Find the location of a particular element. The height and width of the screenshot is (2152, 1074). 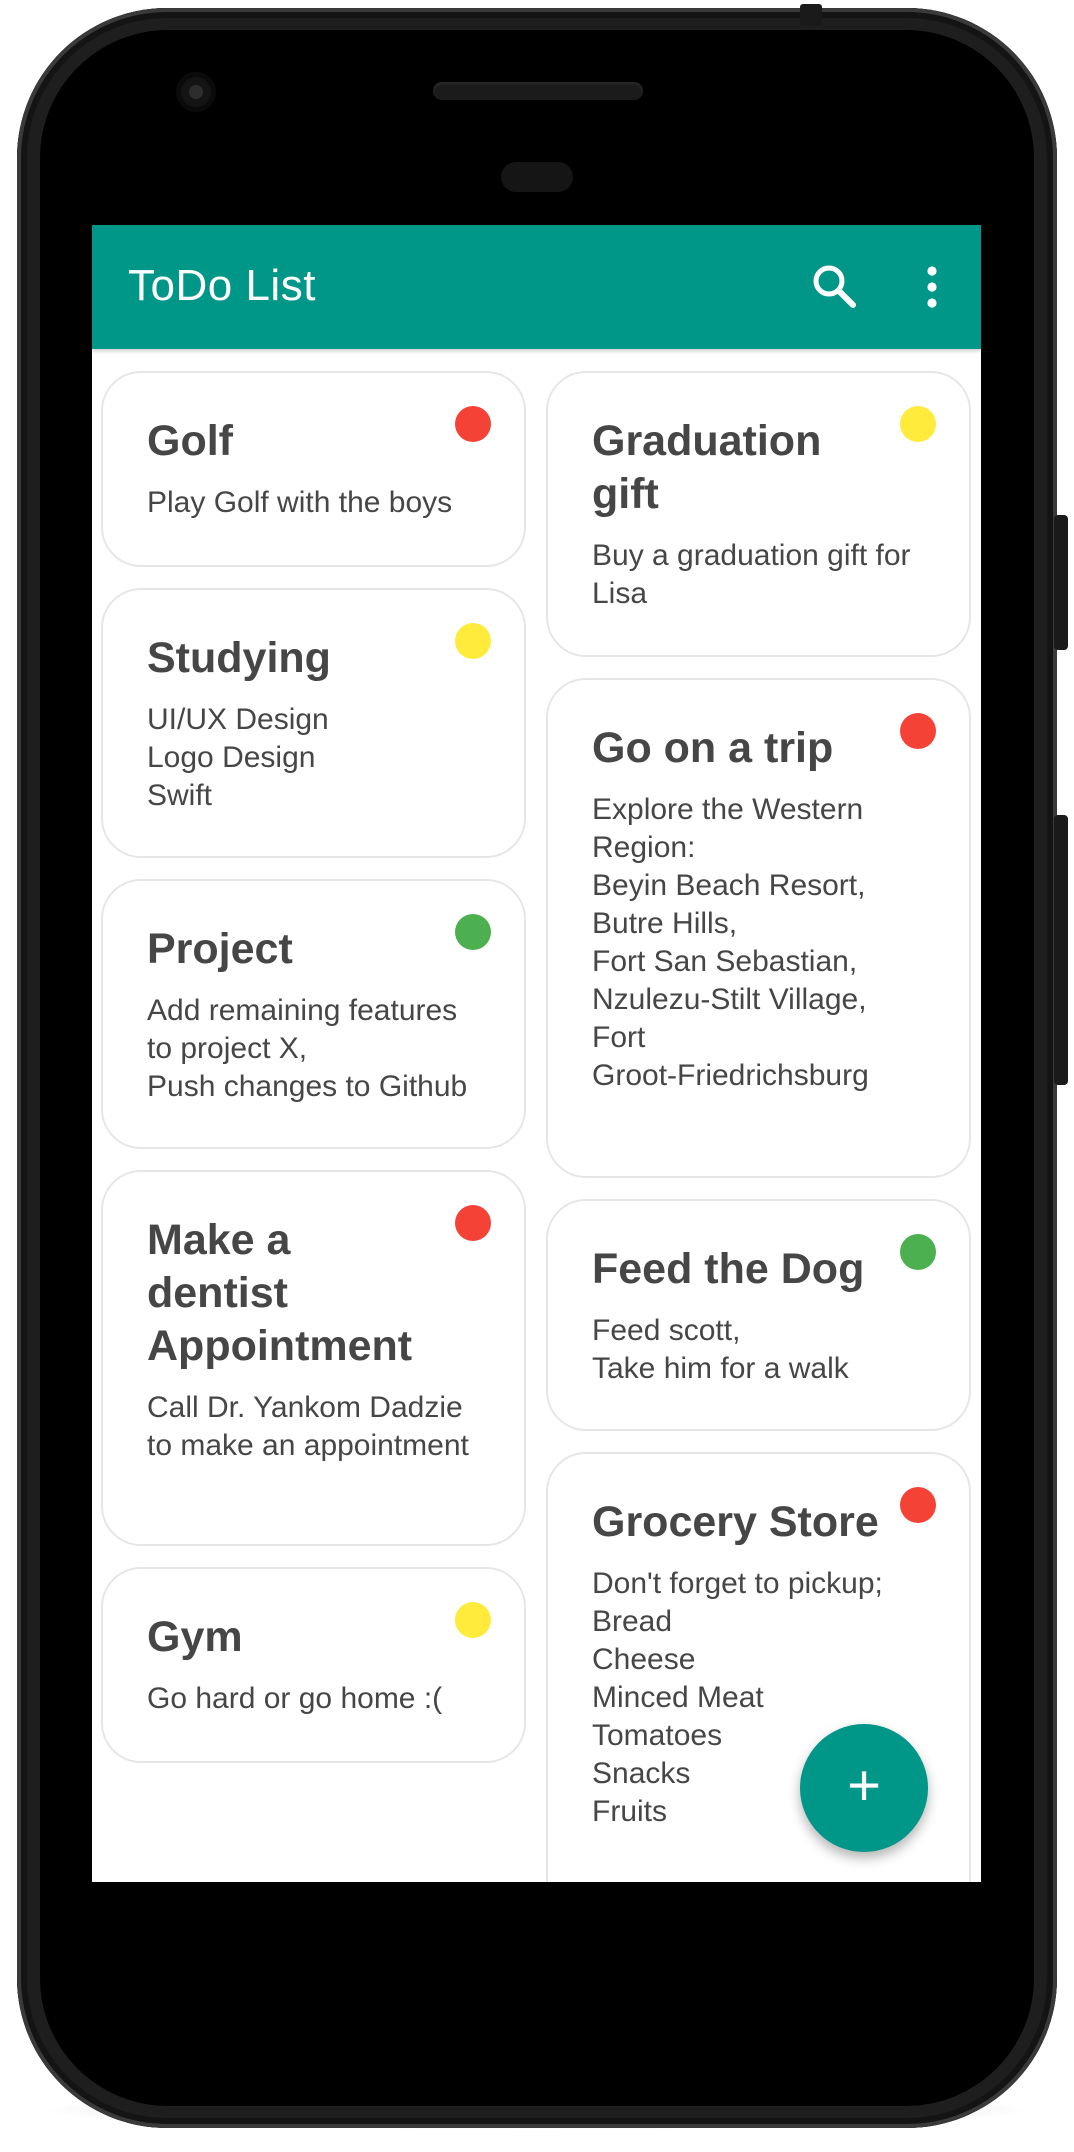

note-card: Gym Go hard or go home :( is located at coordinates (313, 1665).